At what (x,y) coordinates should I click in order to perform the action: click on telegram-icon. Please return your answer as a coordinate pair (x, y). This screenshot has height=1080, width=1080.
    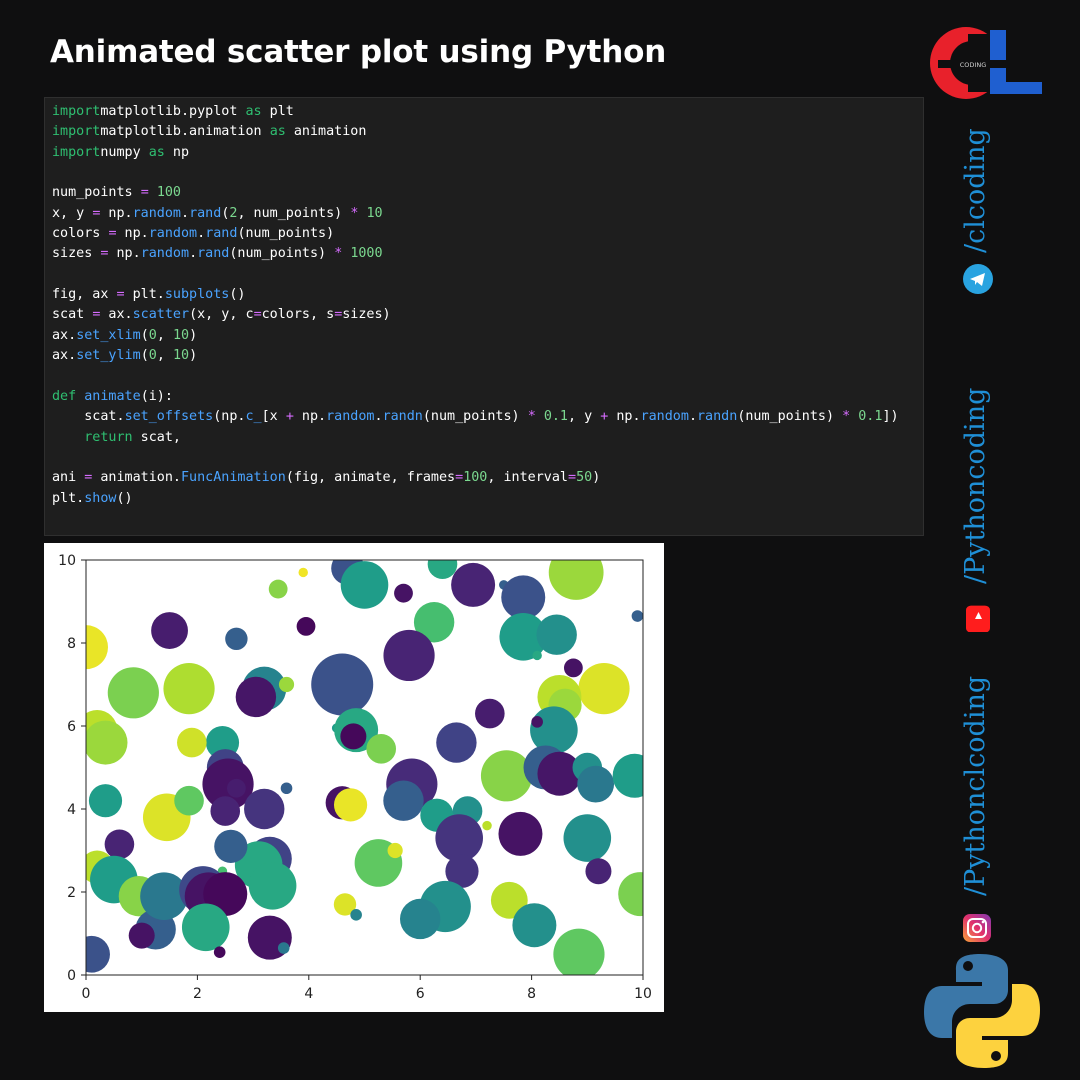
    Looking at the image, I should click on (978, 279).